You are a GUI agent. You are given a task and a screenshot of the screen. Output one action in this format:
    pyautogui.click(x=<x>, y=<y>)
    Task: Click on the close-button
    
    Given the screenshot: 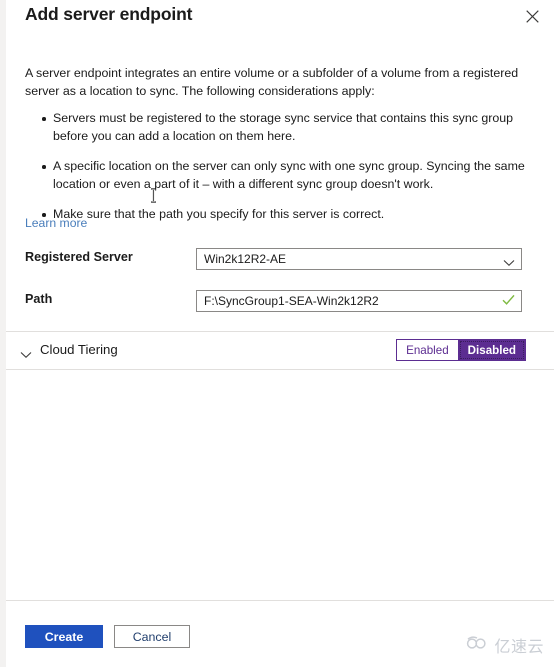 What is the action you would take?
    pyautogui.click(x=532, y=16)
    